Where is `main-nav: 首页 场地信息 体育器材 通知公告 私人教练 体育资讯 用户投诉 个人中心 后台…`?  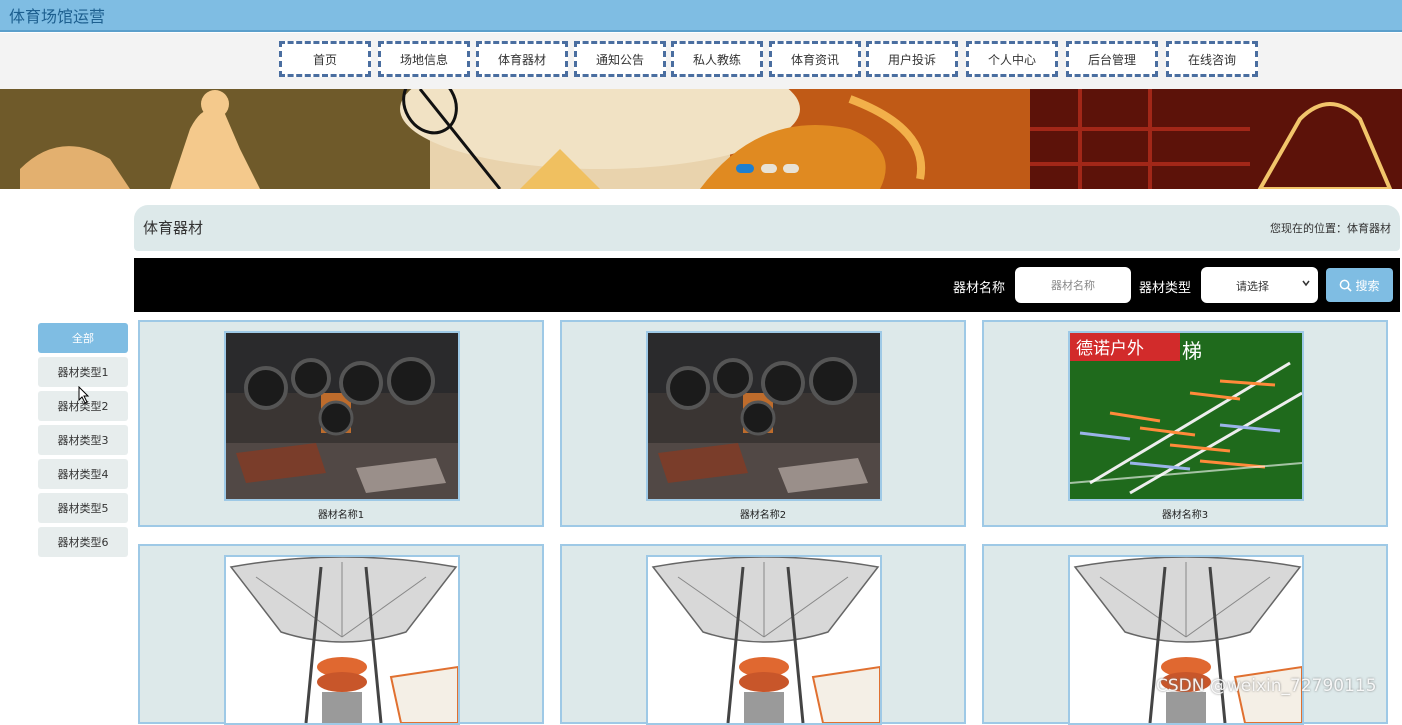
main-nav: 首页 场地信息 体育器材 通知公告 私人教练 体育资讯 用户投诉 个人中心 后台… is located at coordinates (701, 61).